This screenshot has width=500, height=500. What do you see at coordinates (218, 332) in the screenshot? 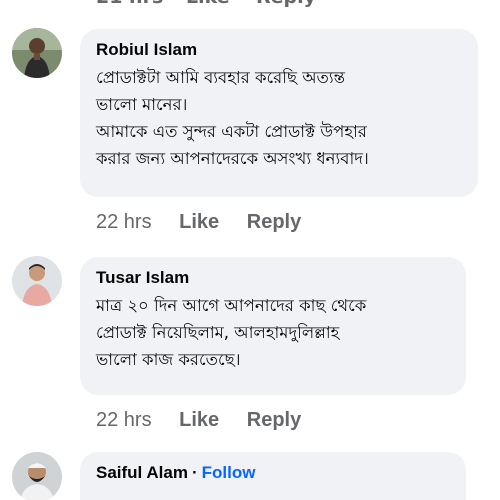
I see `comment-line: প্রোডাক্ট নিয়েছিলাম, আলহামদুলিল্লাহ` at bounding box center [218, 332].